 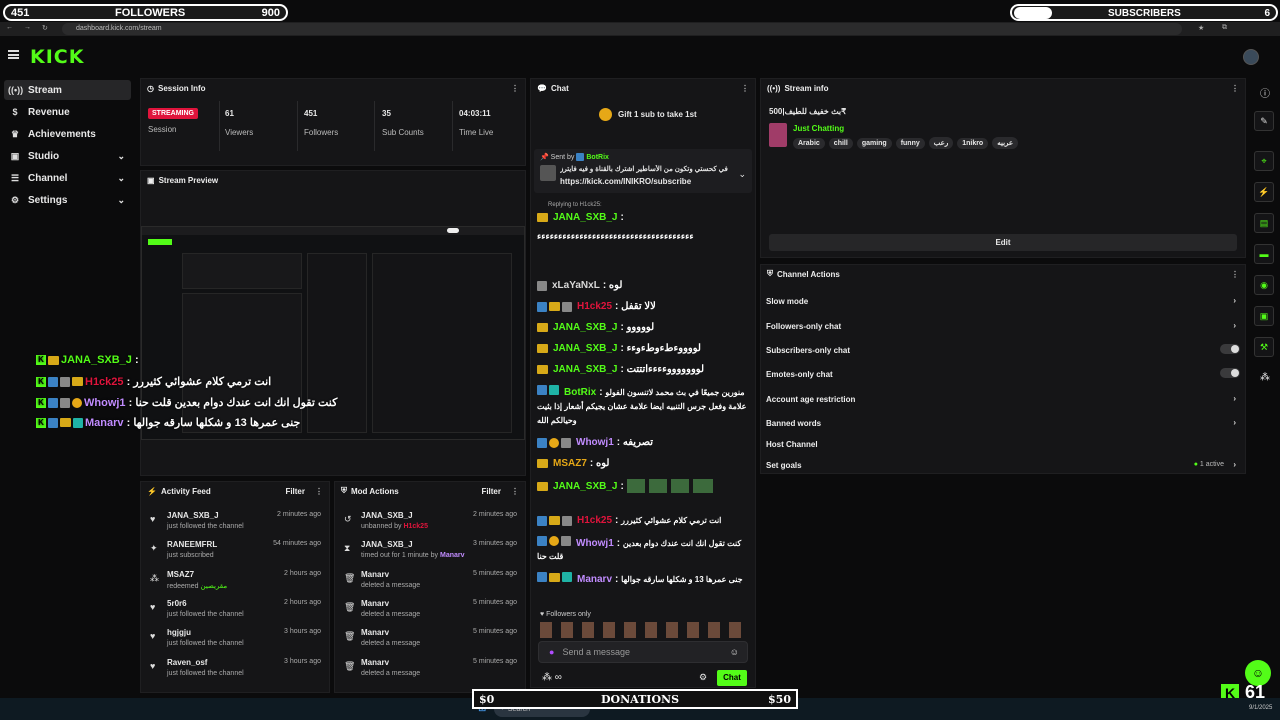 What do you see at coordinates (1264, 161) in the screenshot?
I see `screenshot-icon: ⌖` at bounding box center [1264, 161].